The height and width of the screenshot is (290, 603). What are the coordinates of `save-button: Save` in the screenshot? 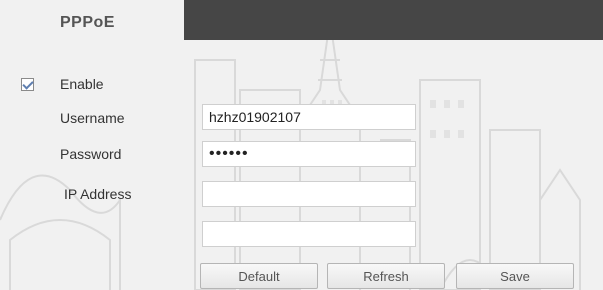 It's located at (515, 276).